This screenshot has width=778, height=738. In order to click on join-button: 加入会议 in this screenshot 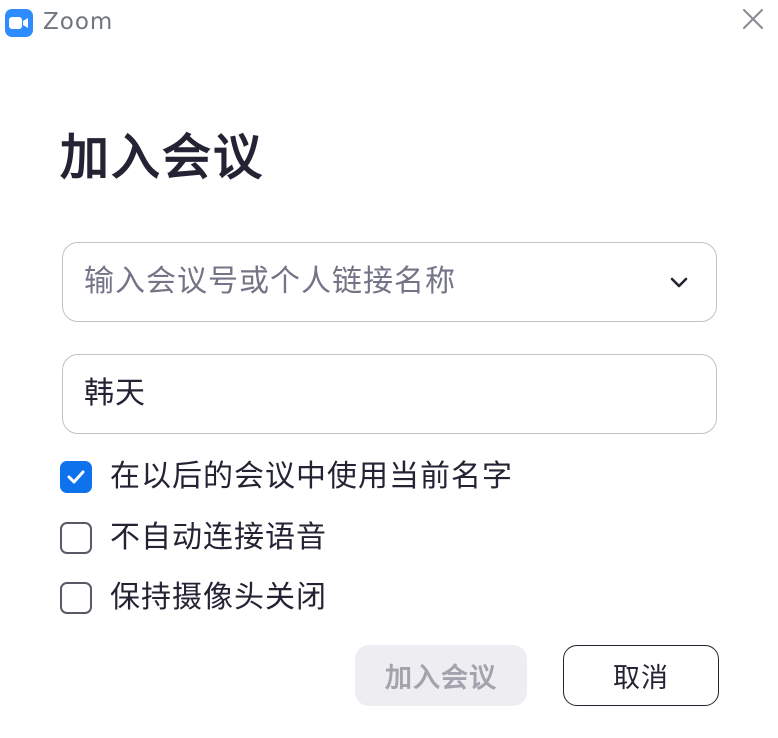, I will do `click(441, 675)`.